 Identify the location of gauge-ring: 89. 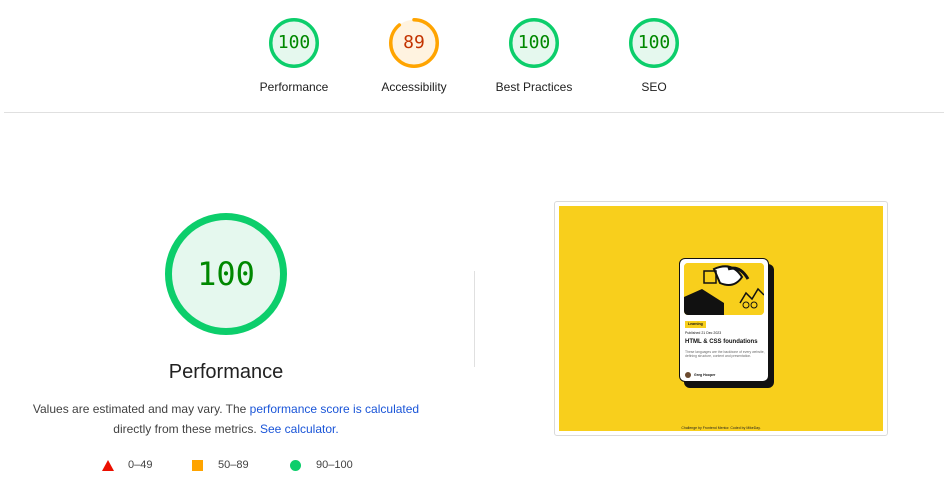
(414, 43).